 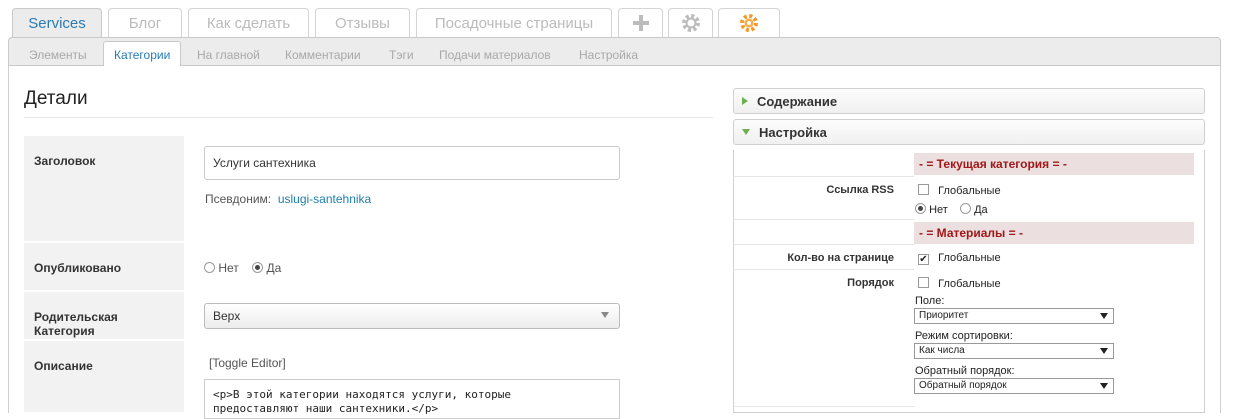 What do you see at coordinates (1014, 316) in the screenshot?
I see `field-select: Приоритет` at bounding box center [1014, 316].